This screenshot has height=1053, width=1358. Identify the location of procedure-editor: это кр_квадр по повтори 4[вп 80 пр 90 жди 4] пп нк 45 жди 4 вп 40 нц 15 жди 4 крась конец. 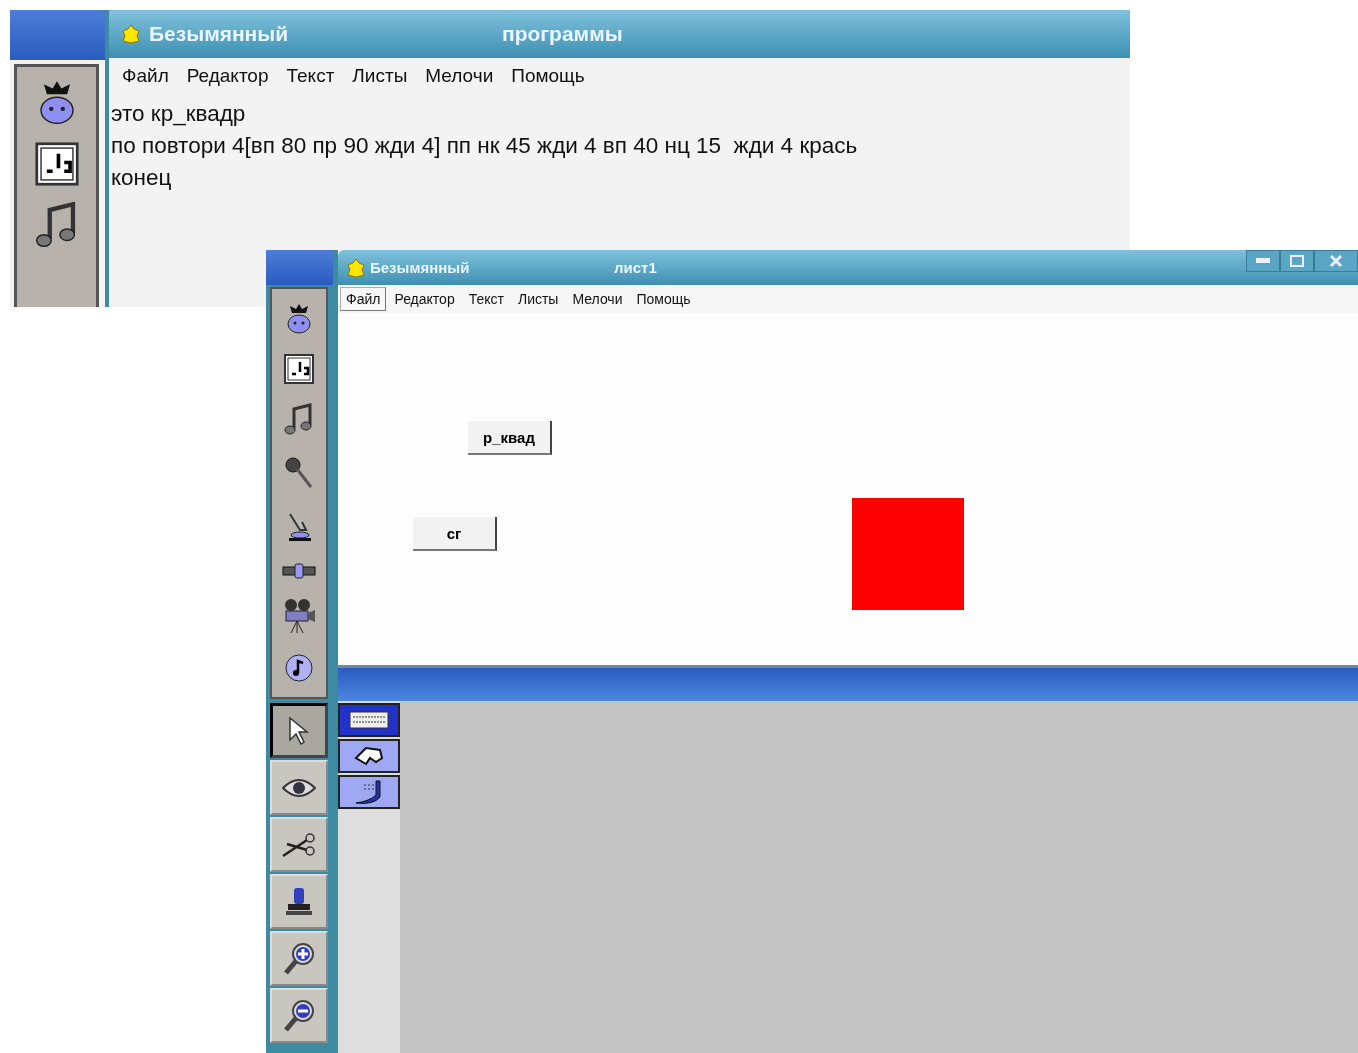
(619, 144).